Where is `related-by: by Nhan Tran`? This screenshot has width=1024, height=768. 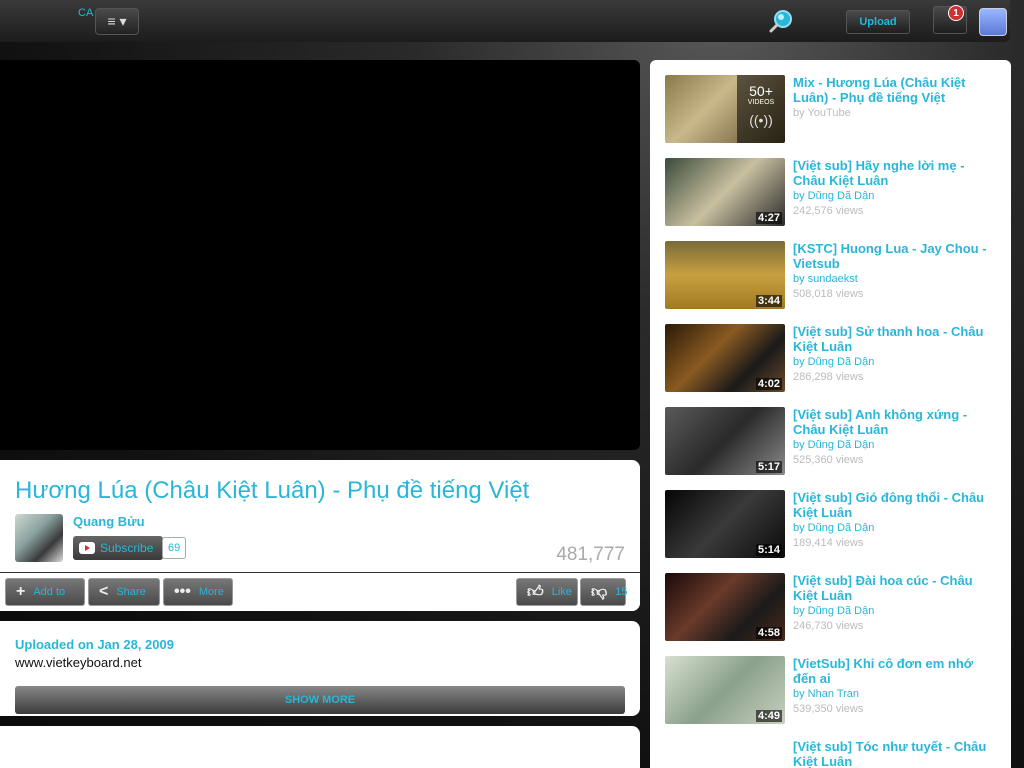 related-by: by Nhan Tran is located at coordinates (826, 694).